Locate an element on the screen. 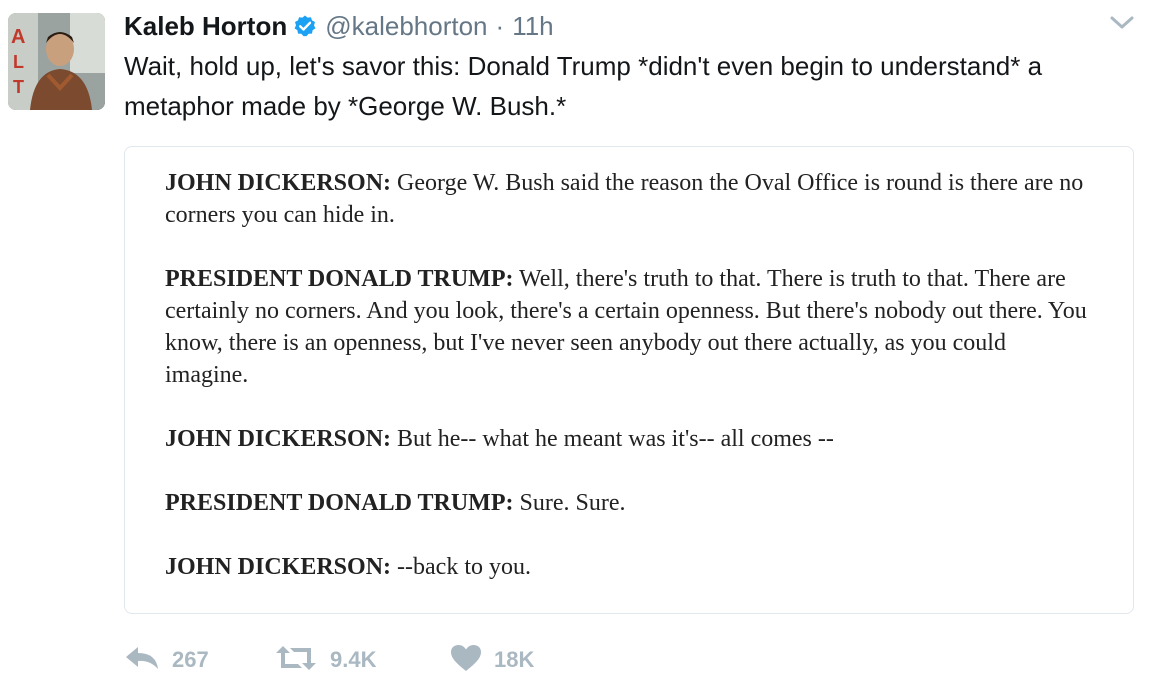 This screenshot has height=680, width=1149. reply-icon is located at coordinates (142, 660).